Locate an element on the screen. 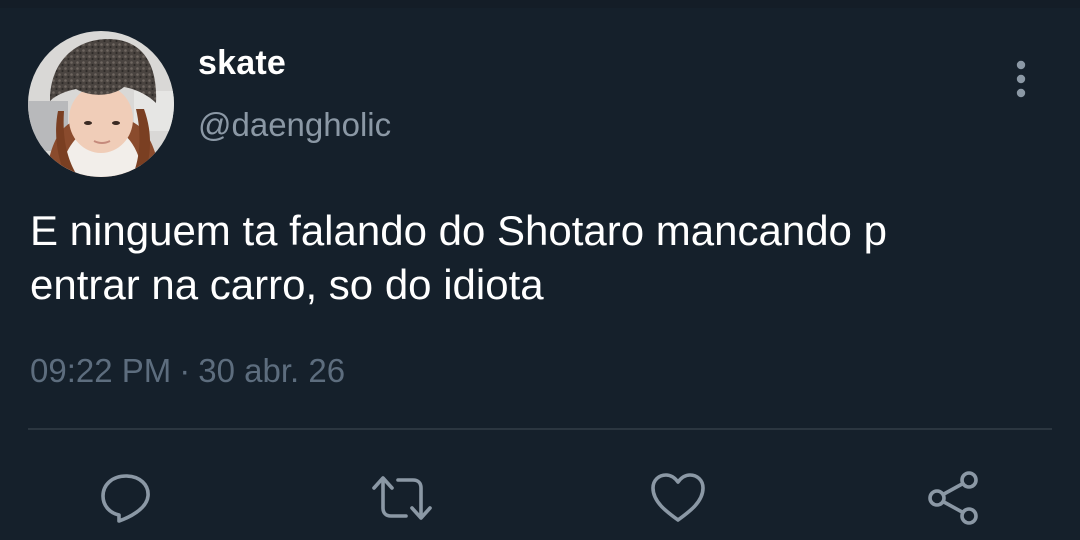 The width and height of the screenshot is (1080, 540). avatar is located at coordinates (101, 104).